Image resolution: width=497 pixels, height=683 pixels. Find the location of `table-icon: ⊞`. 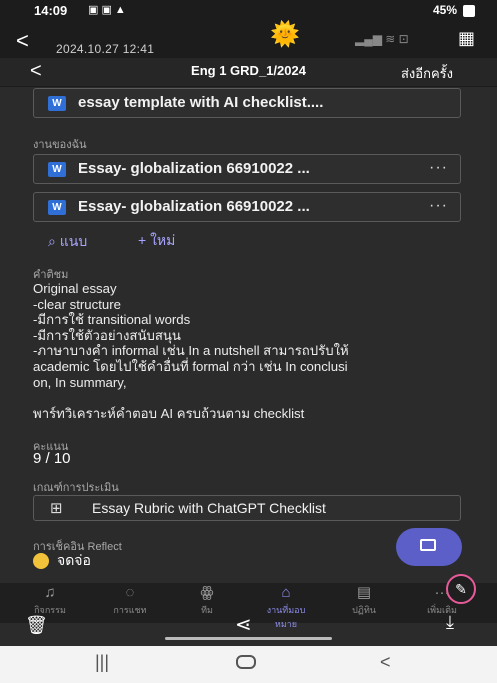

table-icon: ⊞ is located at coordinates (56, 508).